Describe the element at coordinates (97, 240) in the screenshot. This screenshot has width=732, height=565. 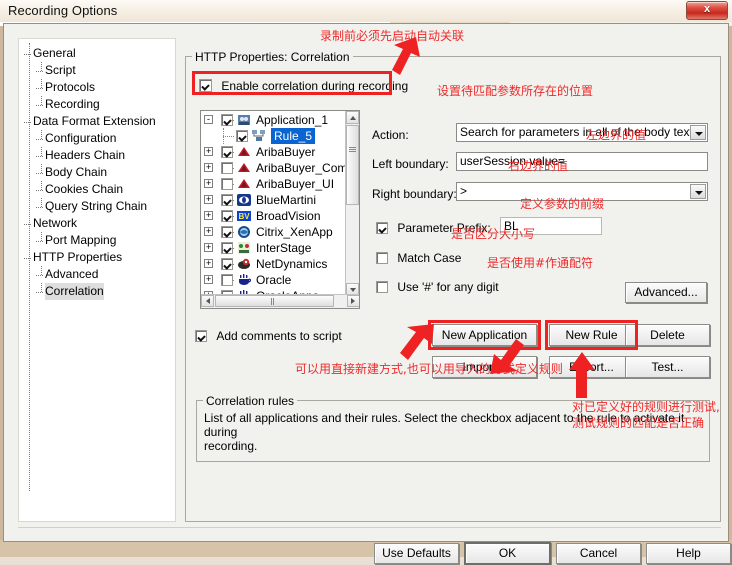
I see `sidebar-item-port-mapping: Port Mapping` at that location.